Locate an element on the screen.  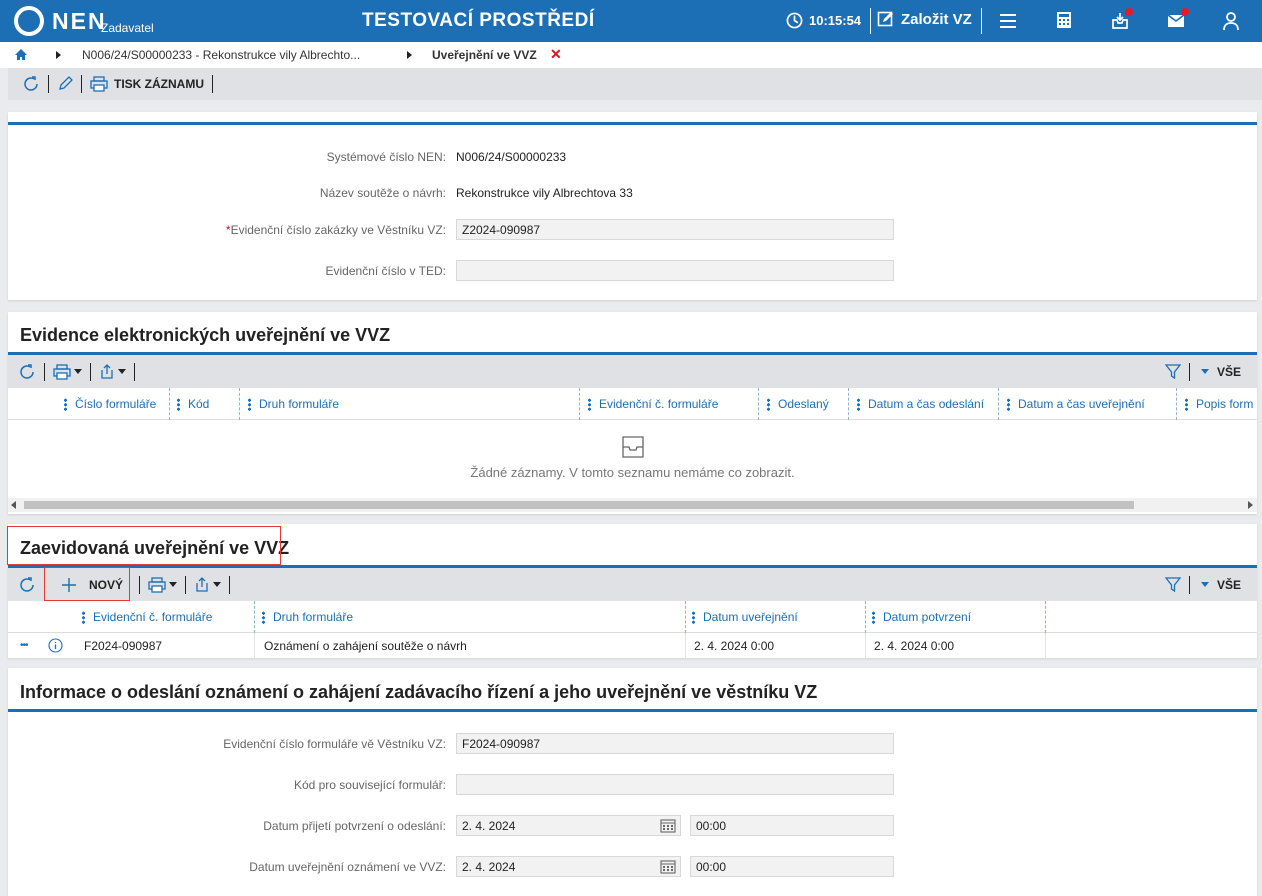
record-toolbar: TISK ZÁZNAMU is located at coordinates (635, 84).